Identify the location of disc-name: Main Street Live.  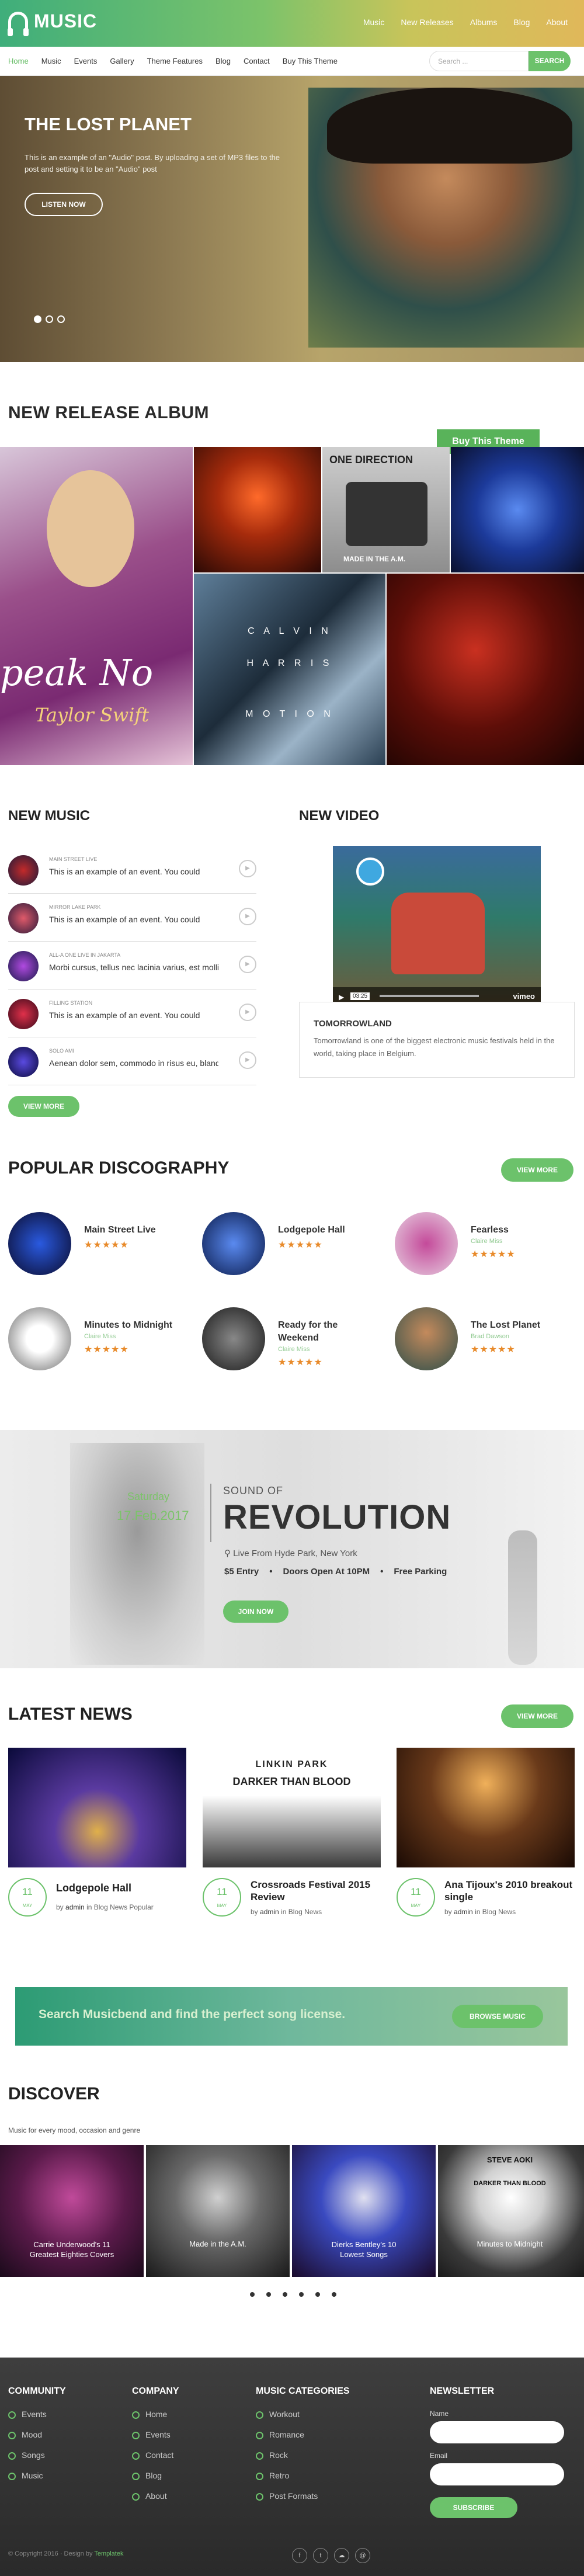
(131, 1230).